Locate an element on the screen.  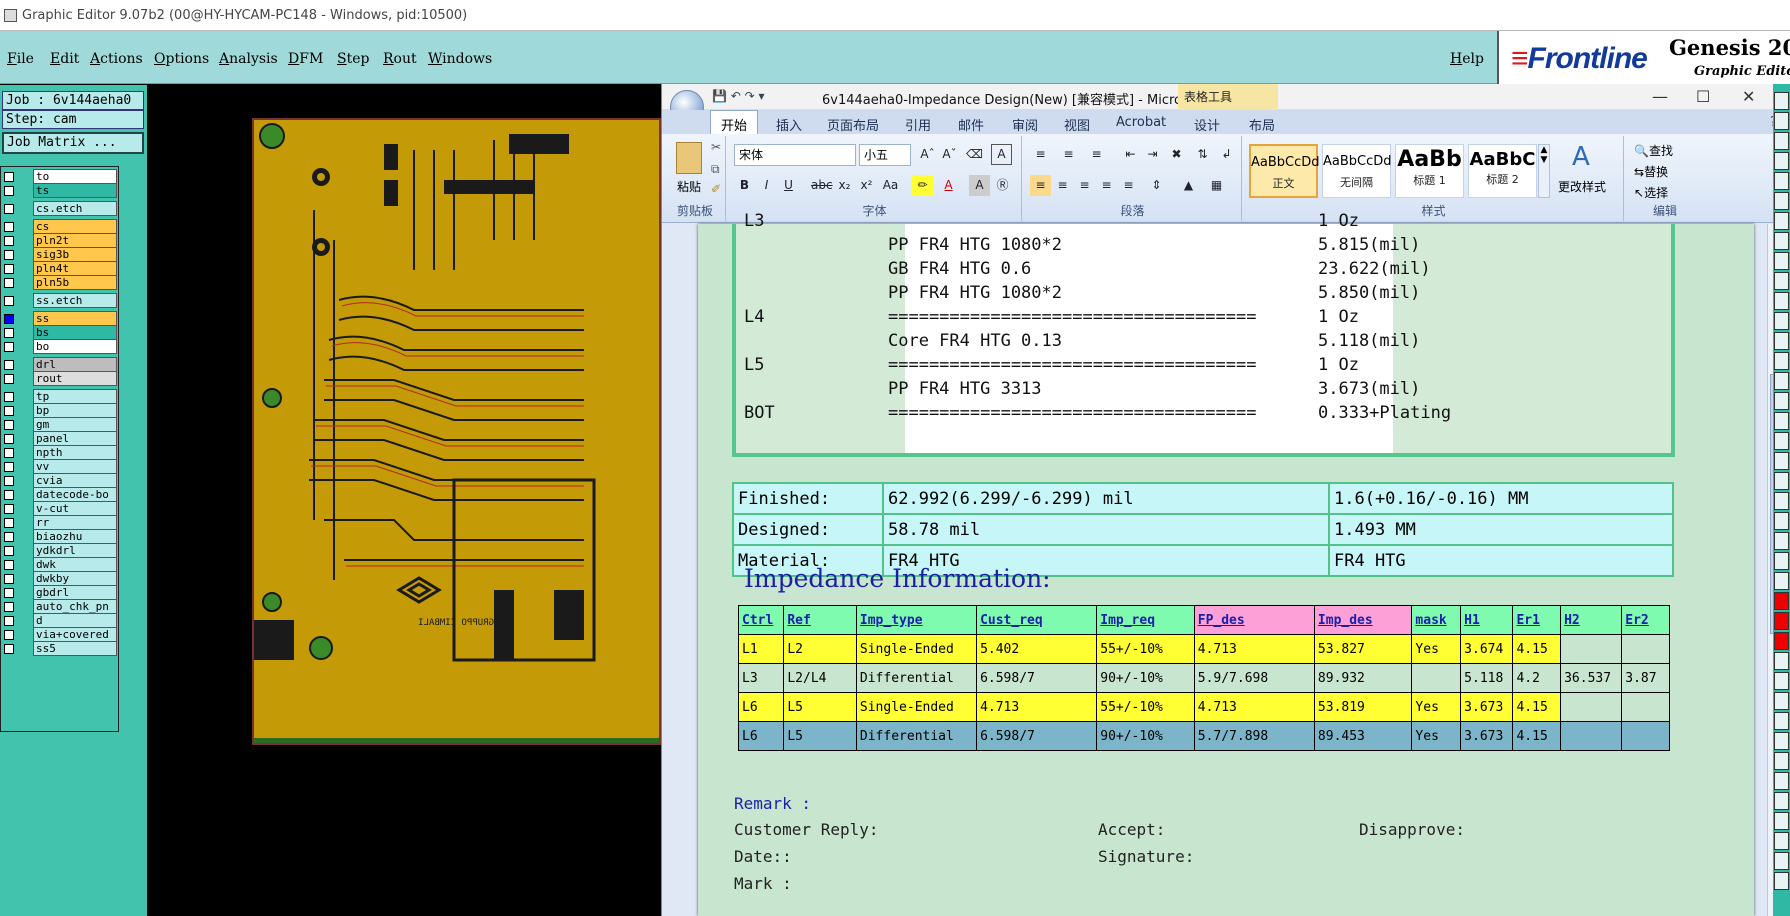
impedance-cell: L5 is located at coordinates (820, 707).